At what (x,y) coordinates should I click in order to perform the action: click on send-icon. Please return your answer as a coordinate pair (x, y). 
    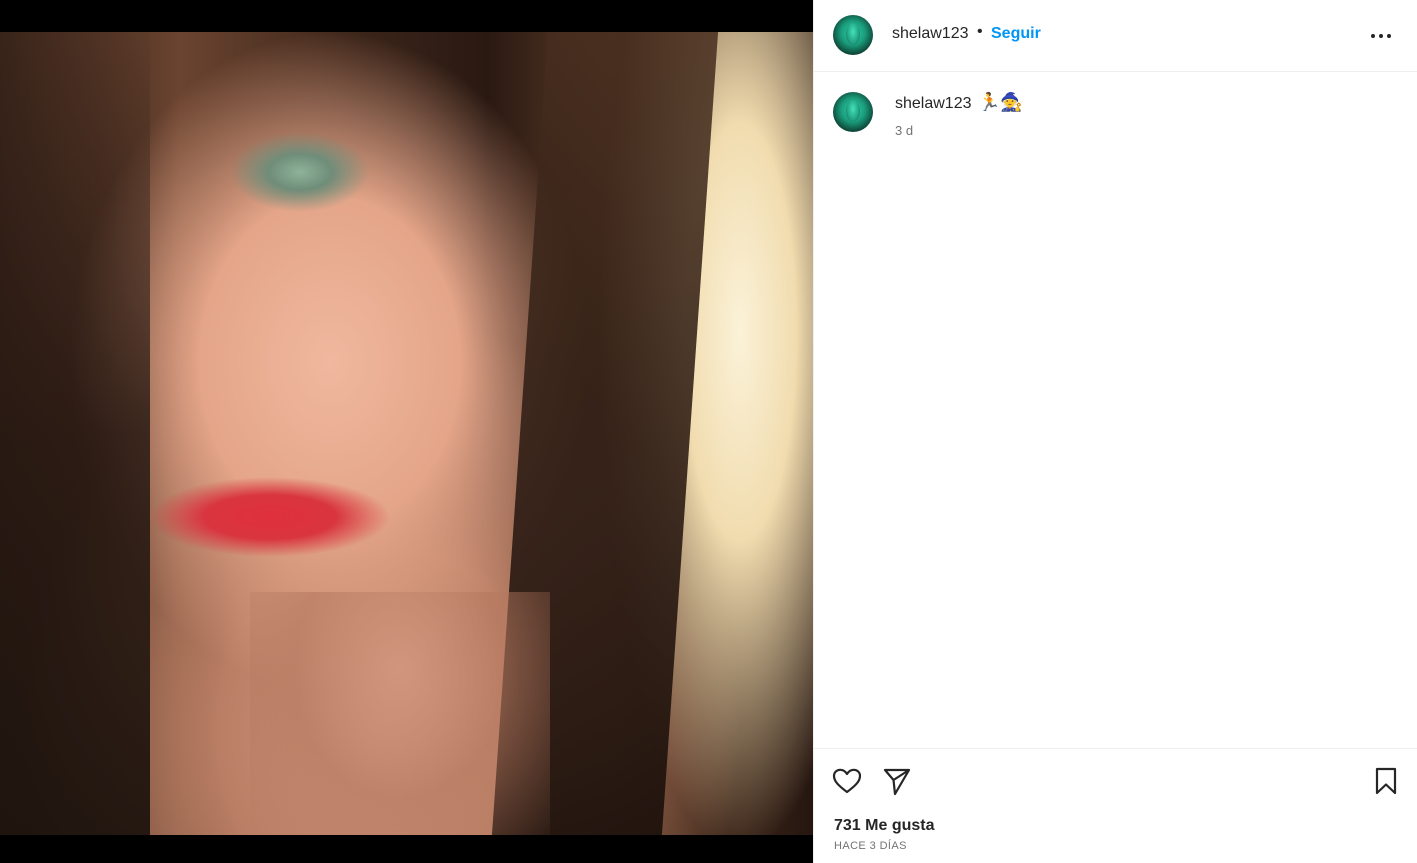
    Looking at the image, I should click on (897, 781).